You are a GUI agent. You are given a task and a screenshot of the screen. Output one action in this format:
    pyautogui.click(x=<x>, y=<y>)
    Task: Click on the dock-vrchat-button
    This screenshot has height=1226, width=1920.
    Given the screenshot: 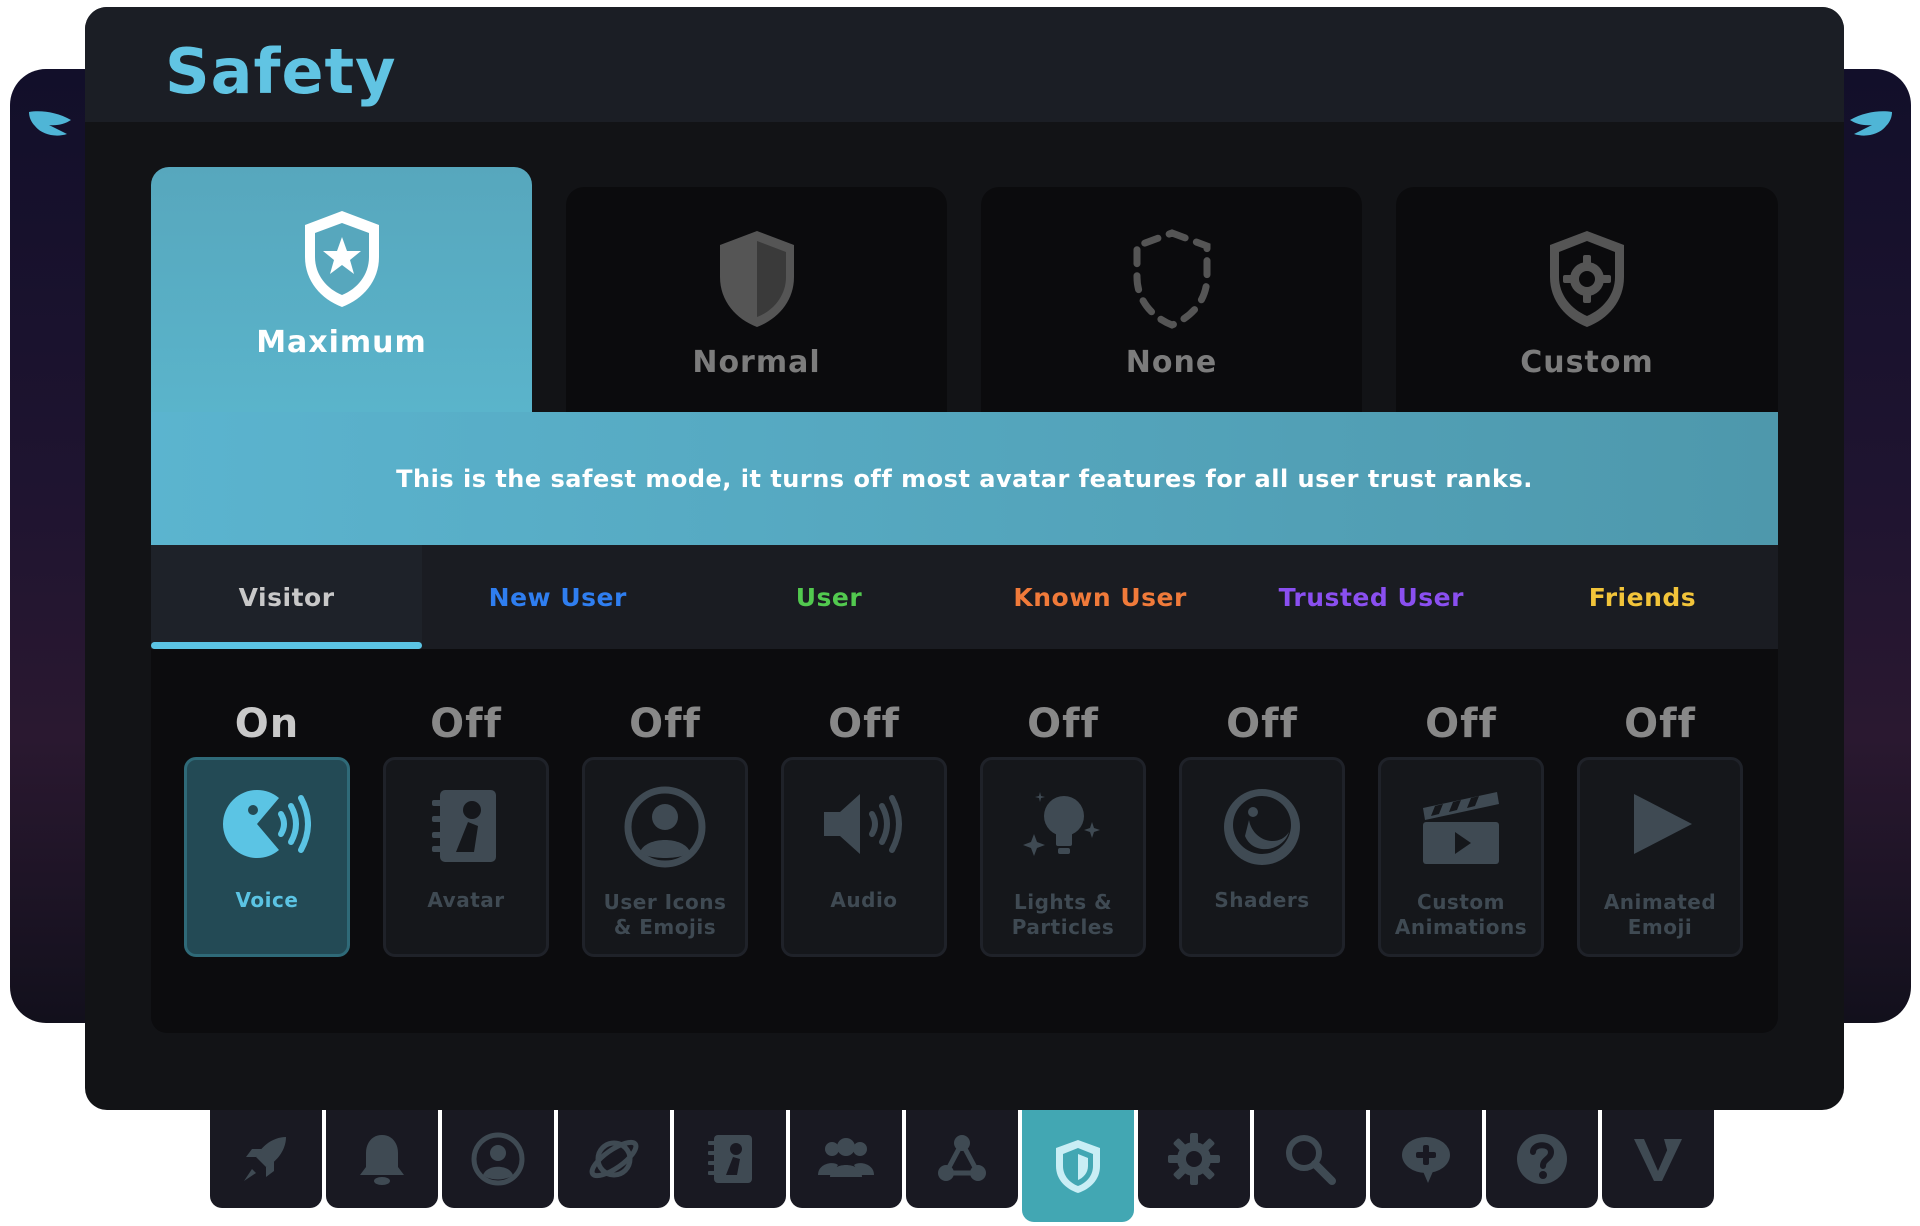 What is the action you would take?
    pyautogui.click(x=1658, y=1159)
    